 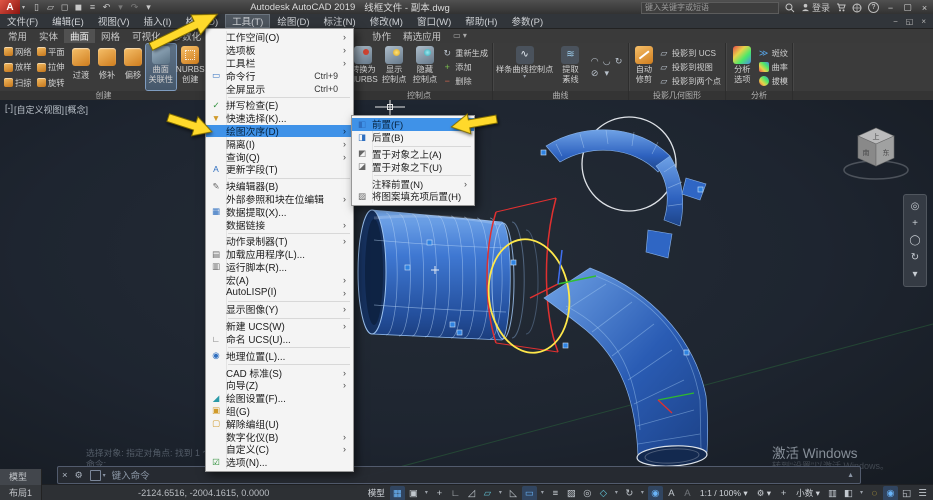 I want to click on 3d-object-snap-icon: ◇, so click(x=603, y=493).